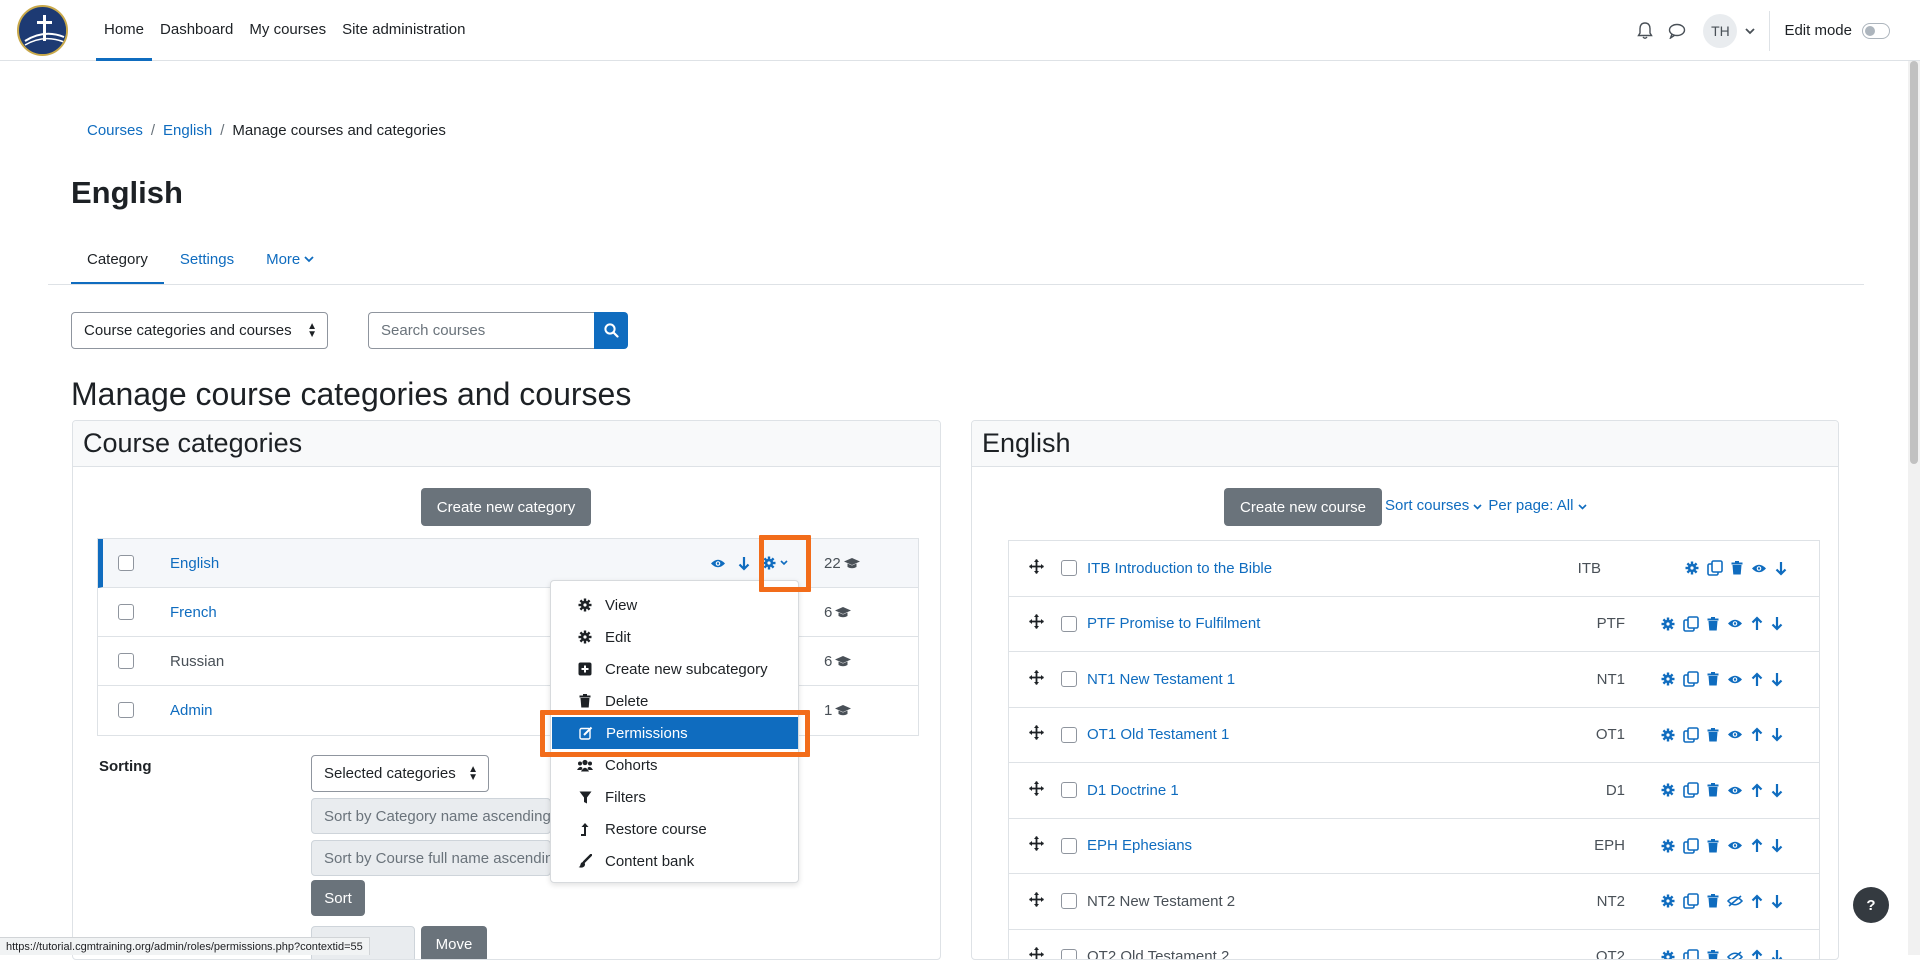 This screenshot has height=960, width=1920. Describe the element at coordinates (191, 710) in the screenshot. I see `category-name-link: Admin` at that location.